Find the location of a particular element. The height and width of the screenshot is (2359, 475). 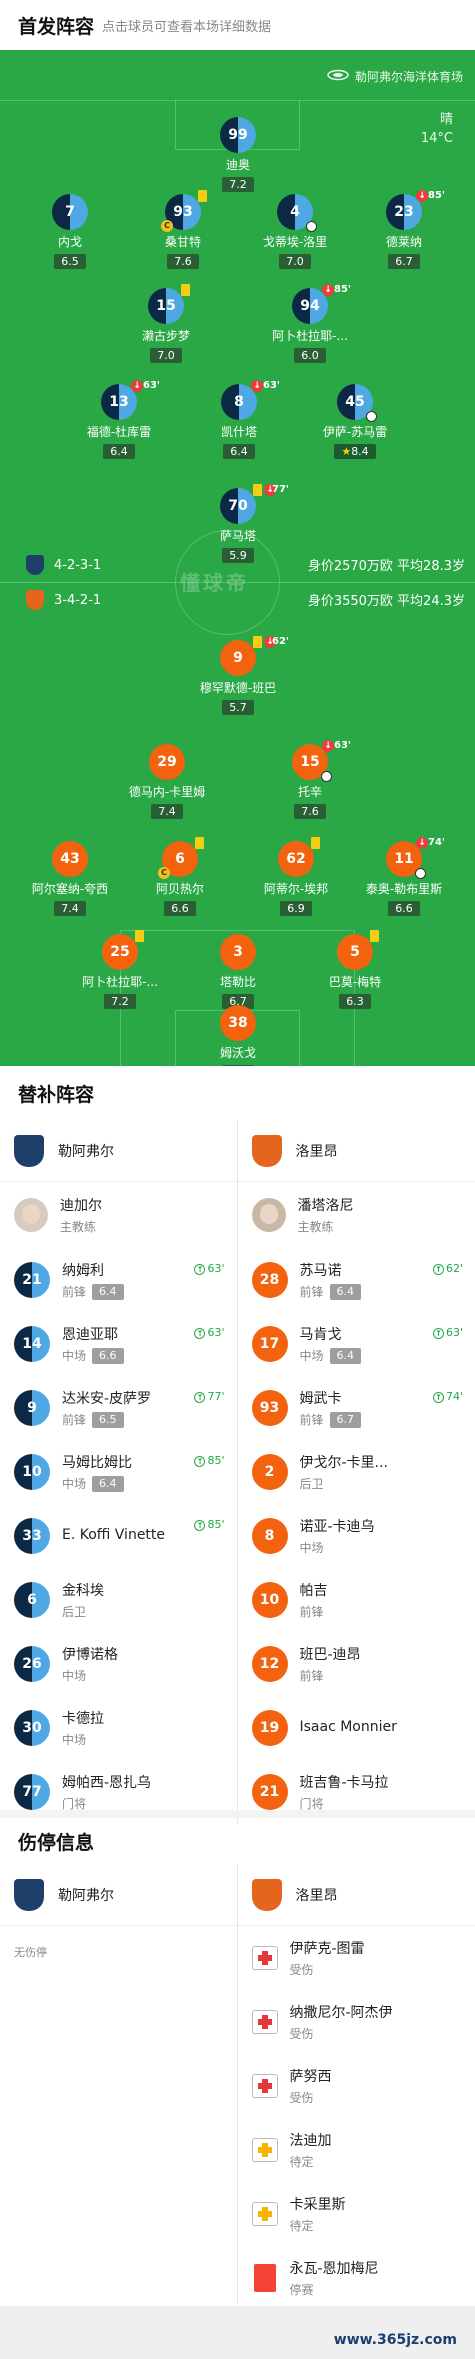

sub-player: 6 金科埃 后卫 is located at coordinates (118, 1600).